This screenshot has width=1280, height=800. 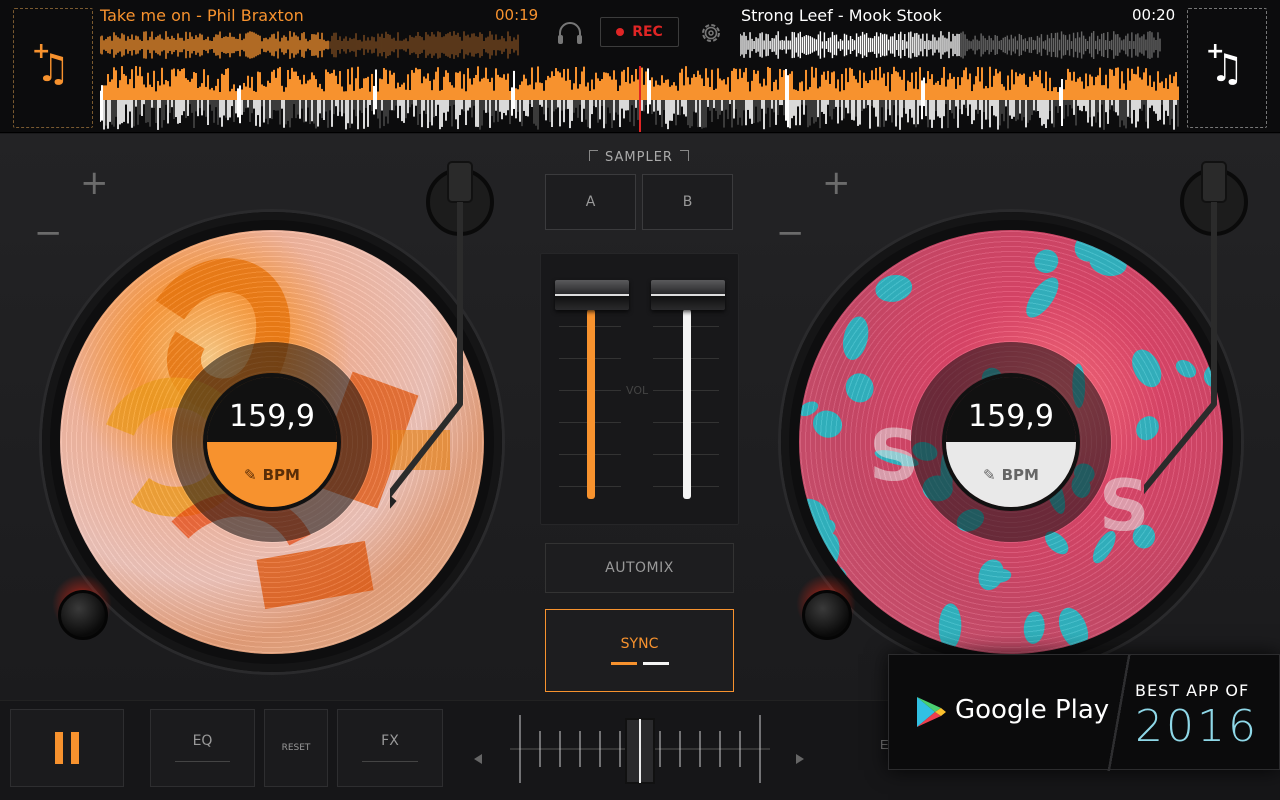 I want to click on deck-a-track-title: Take me on - Phil Braxton, so click(x=202, y=15).